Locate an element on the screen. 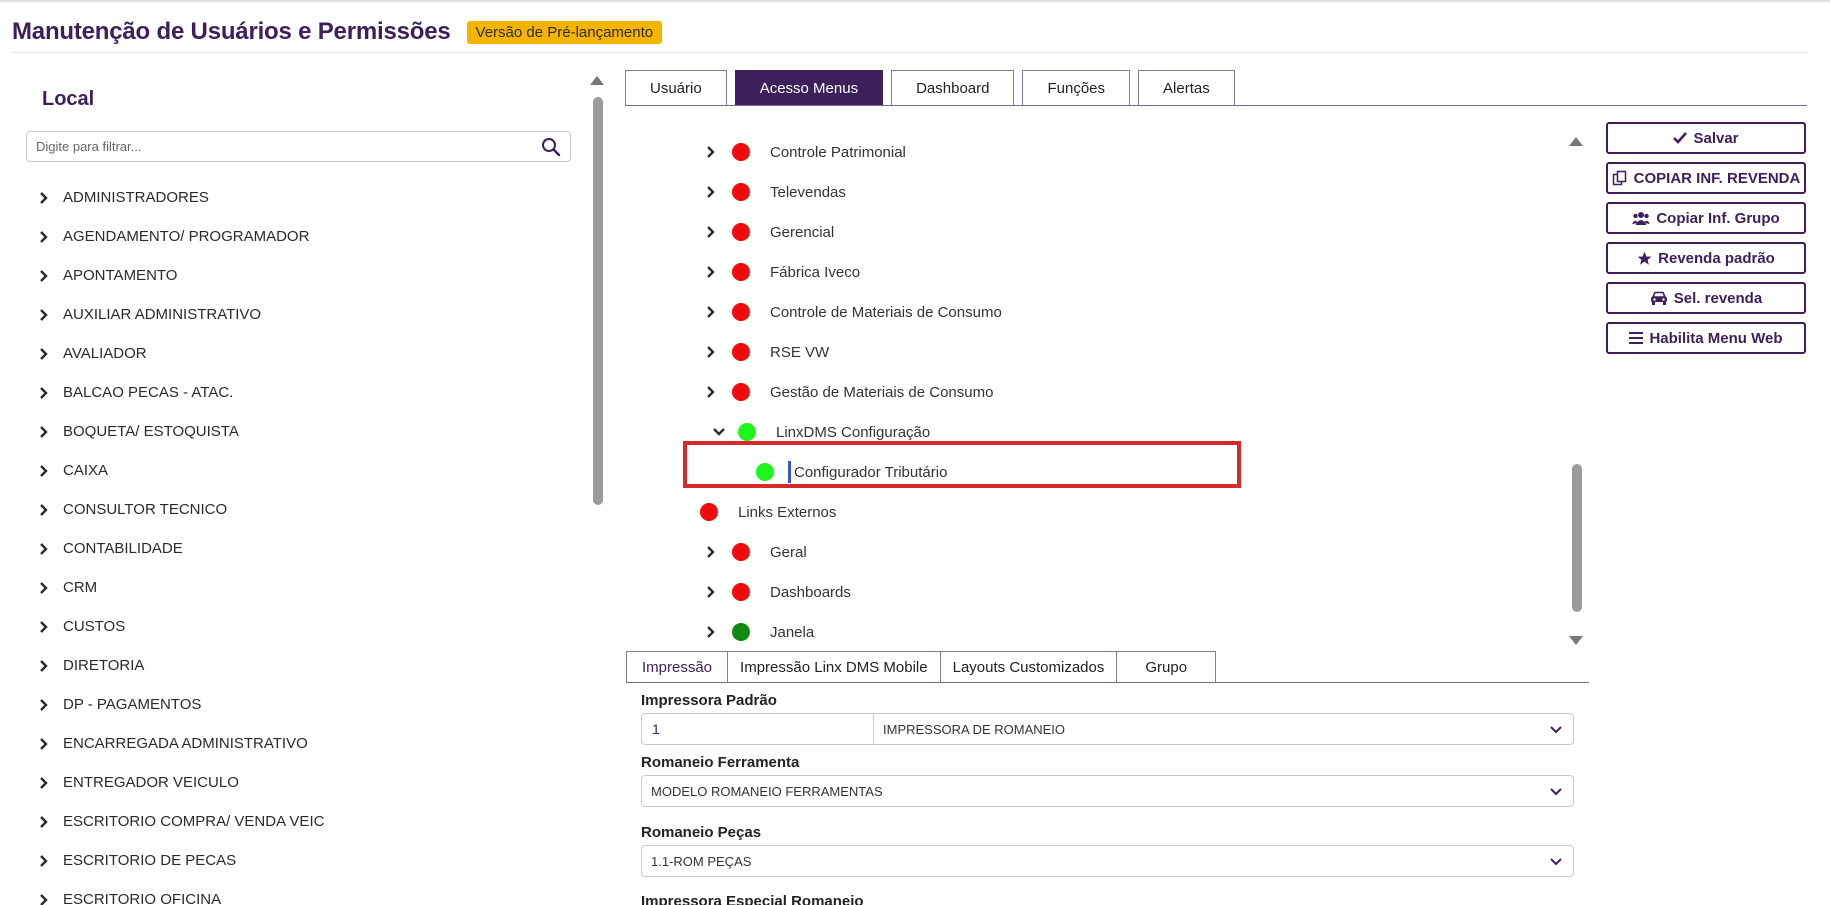  tree-row: Links Externos is located at coordinates (1126, 512).